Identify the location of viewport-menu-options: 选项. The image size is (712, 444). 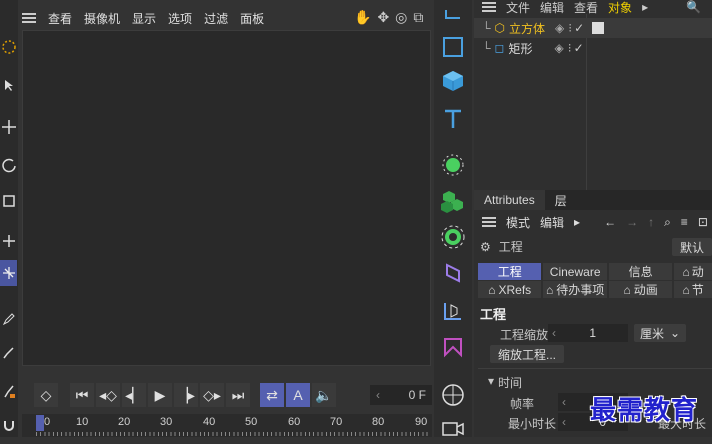
(180, 18).